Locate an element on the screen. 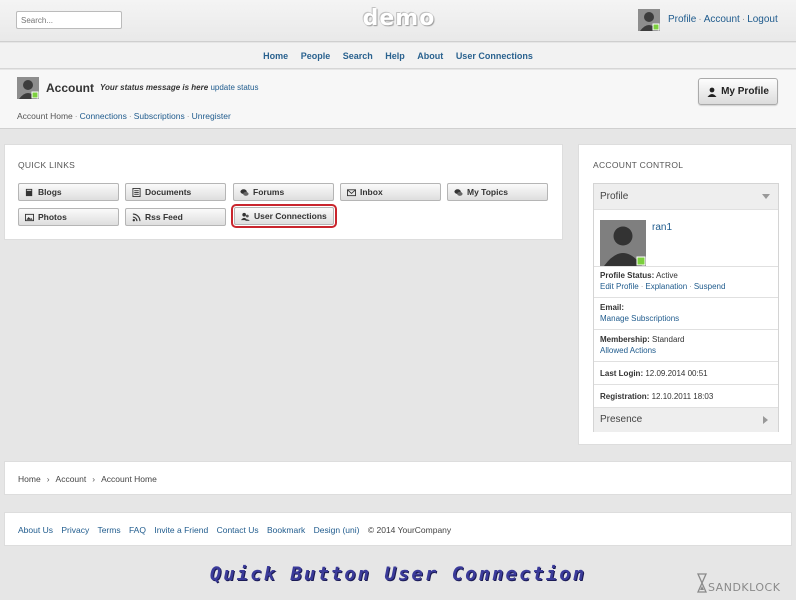 The height and width of the screenshot is (600, 796). last-login-label: Last Login: is located at coordinates (622, 373).